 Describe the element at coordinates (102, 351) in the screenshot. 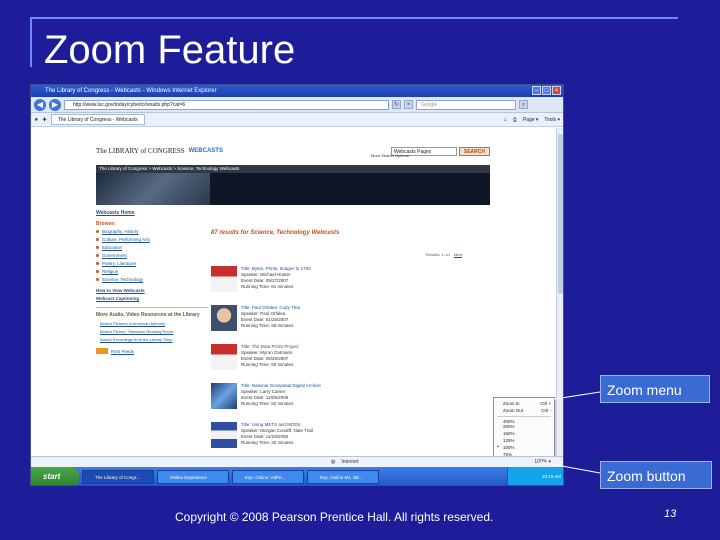

I see `rss-icon` at that location.